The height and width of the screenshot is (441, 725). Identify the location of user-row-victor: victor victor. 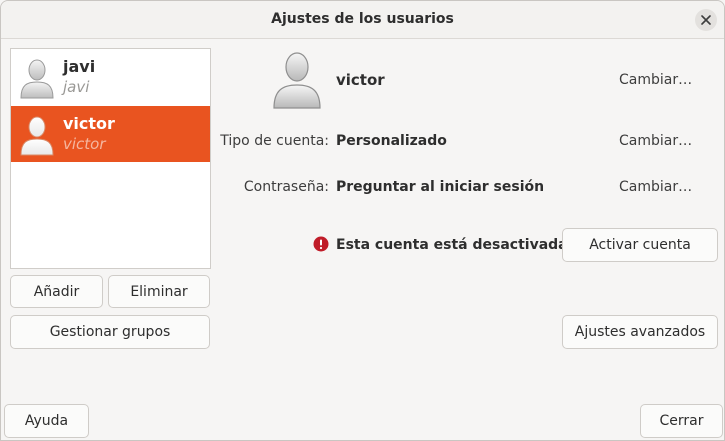
(110, 134).